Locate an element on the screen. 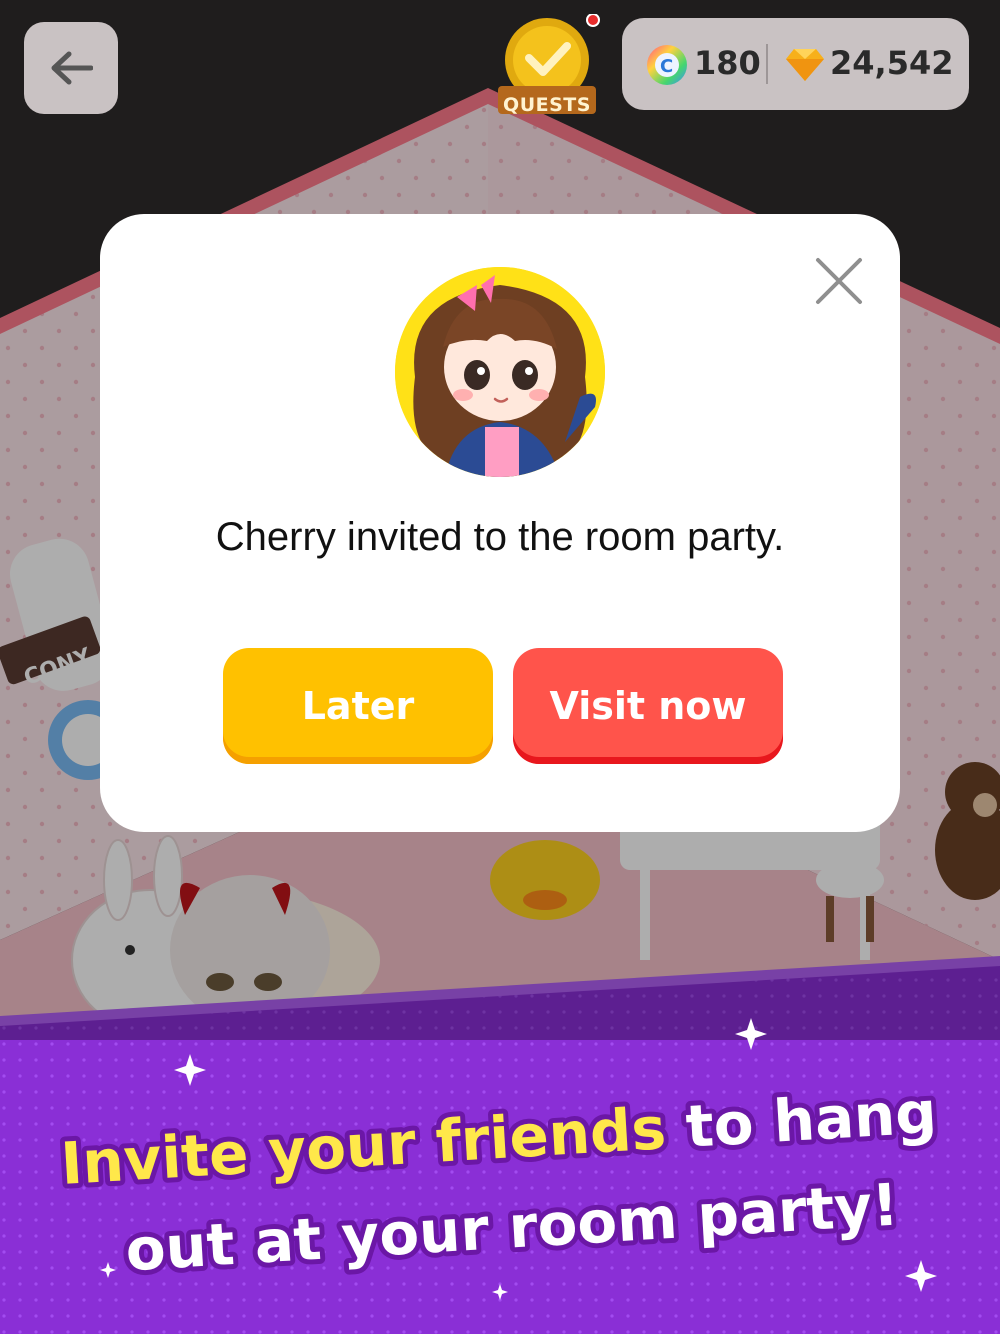  promo-line2: out at your room party! is located at coordinates (512, 1228).